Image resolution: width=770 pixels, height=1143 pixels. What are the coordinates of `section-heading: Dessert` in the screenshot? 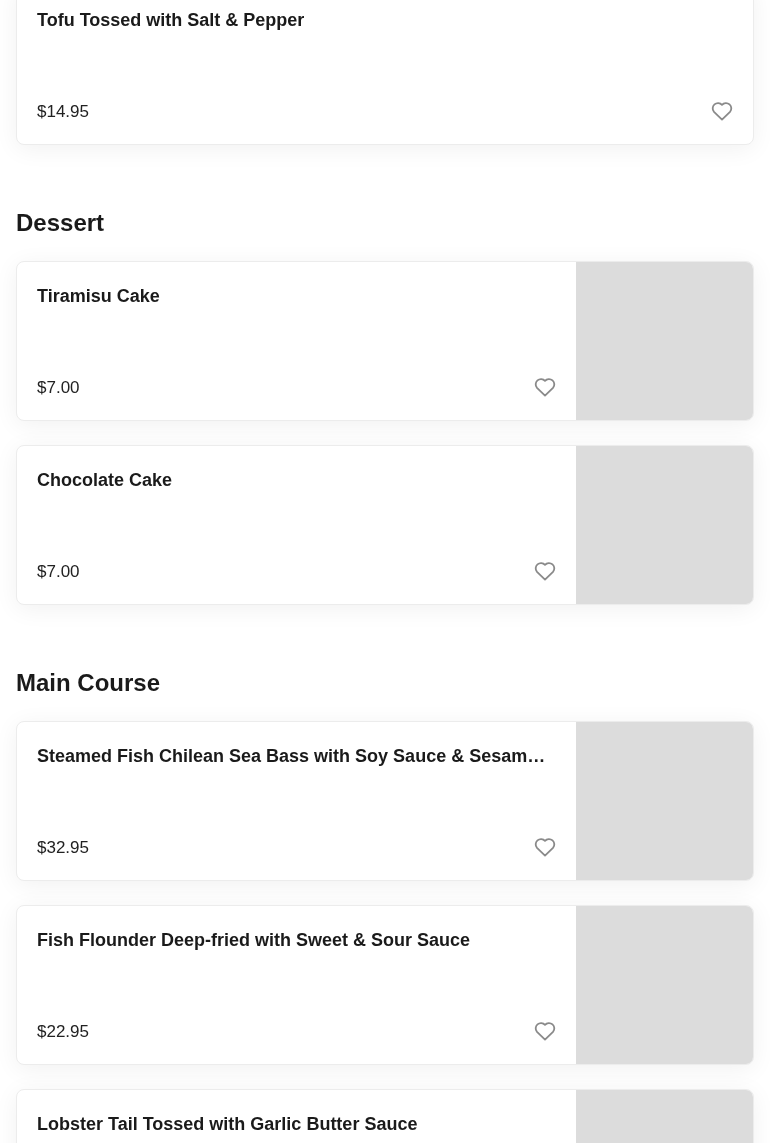 It's located at (61, 223).